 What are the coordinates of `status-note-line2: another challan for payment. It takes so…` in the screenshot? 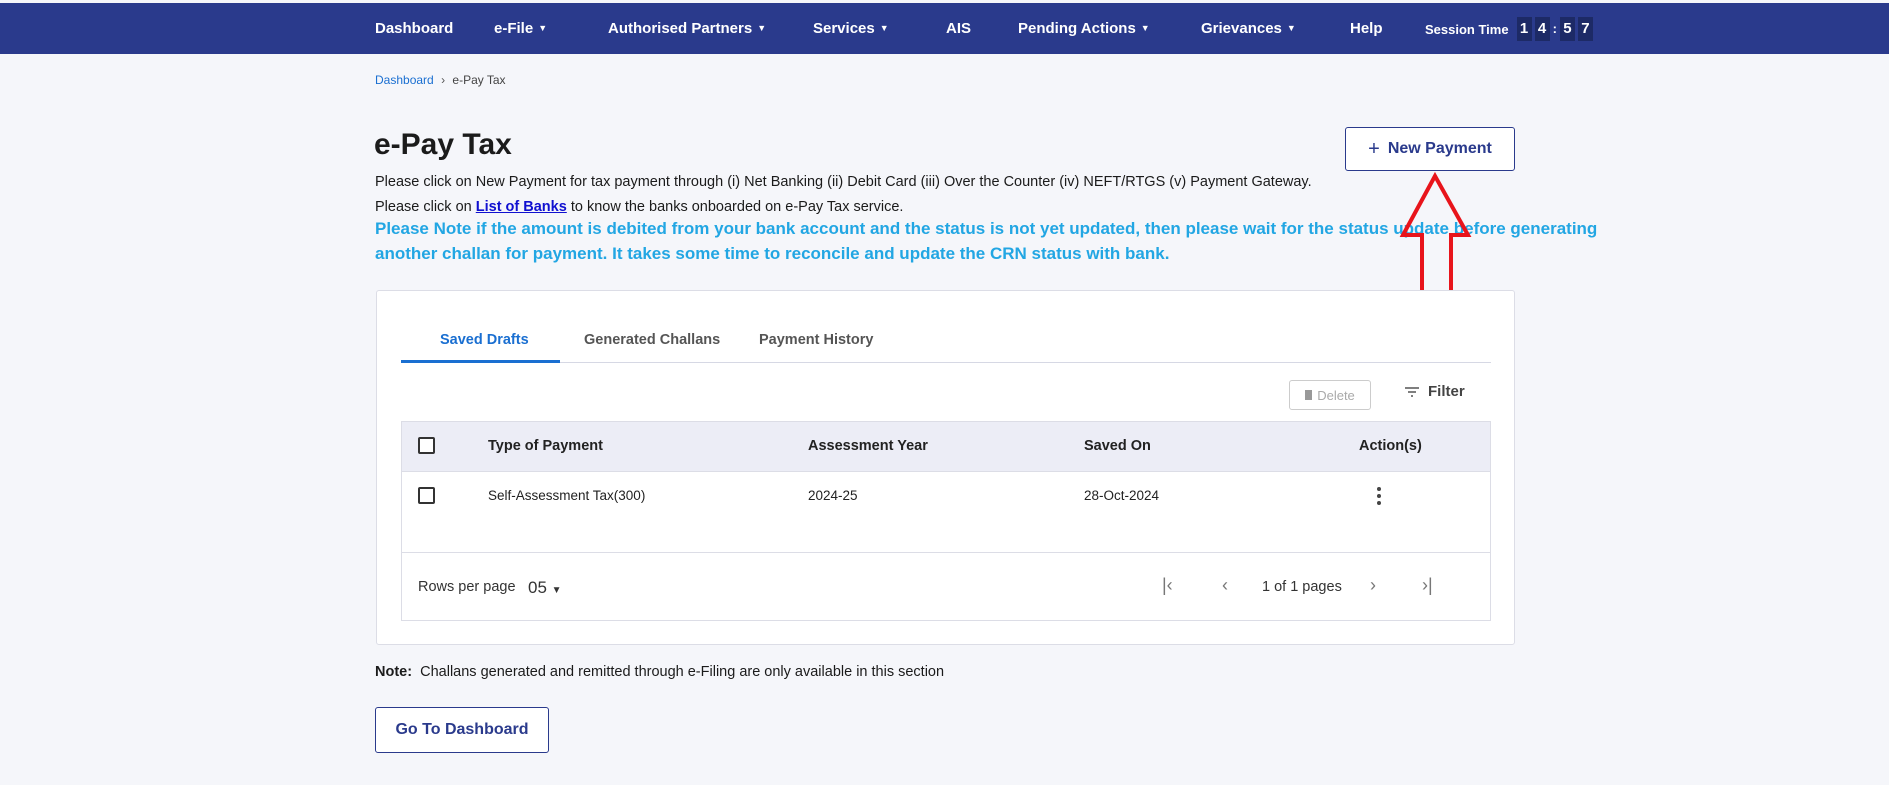 It's located at (772, 253).